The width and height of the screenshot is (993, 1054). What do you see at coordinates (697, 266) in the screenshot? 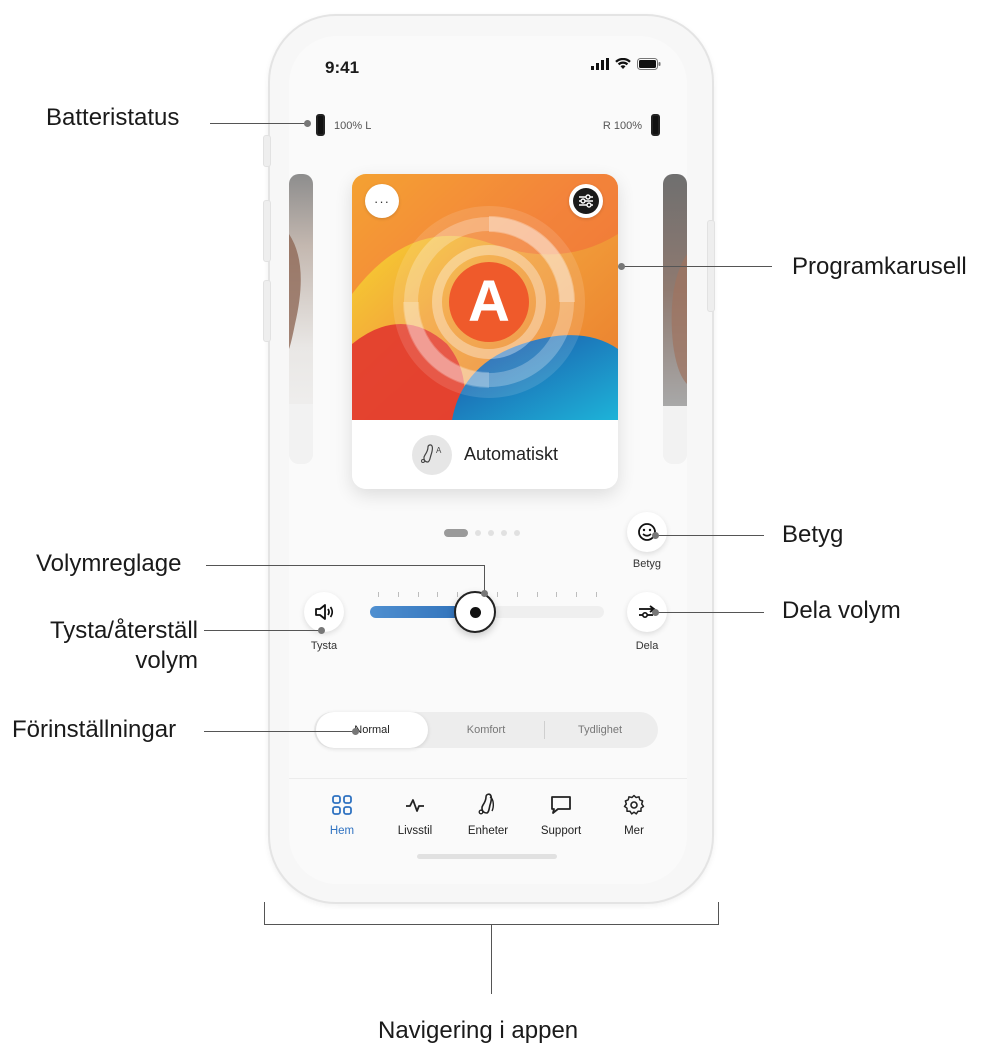
I see `callout-line-carousel` at bounding box center [697, 266].